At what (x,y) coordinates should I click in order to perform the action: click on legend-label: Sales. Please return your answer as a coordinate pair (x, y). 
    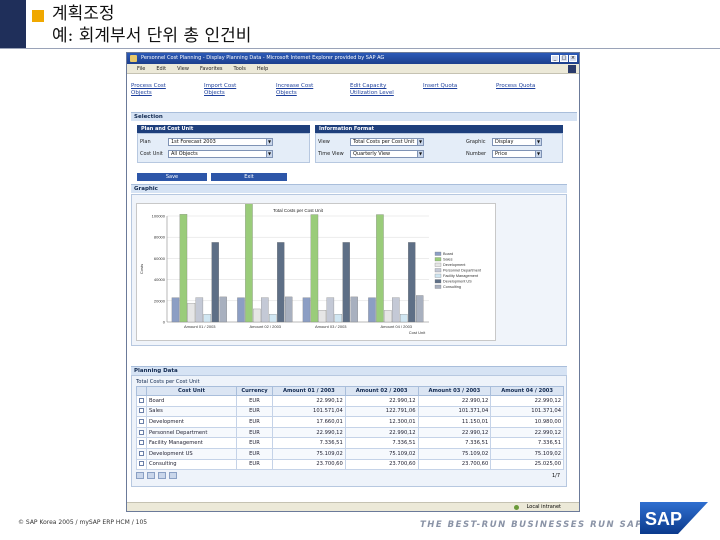
    Looking at the image, I should click on (448, 260).